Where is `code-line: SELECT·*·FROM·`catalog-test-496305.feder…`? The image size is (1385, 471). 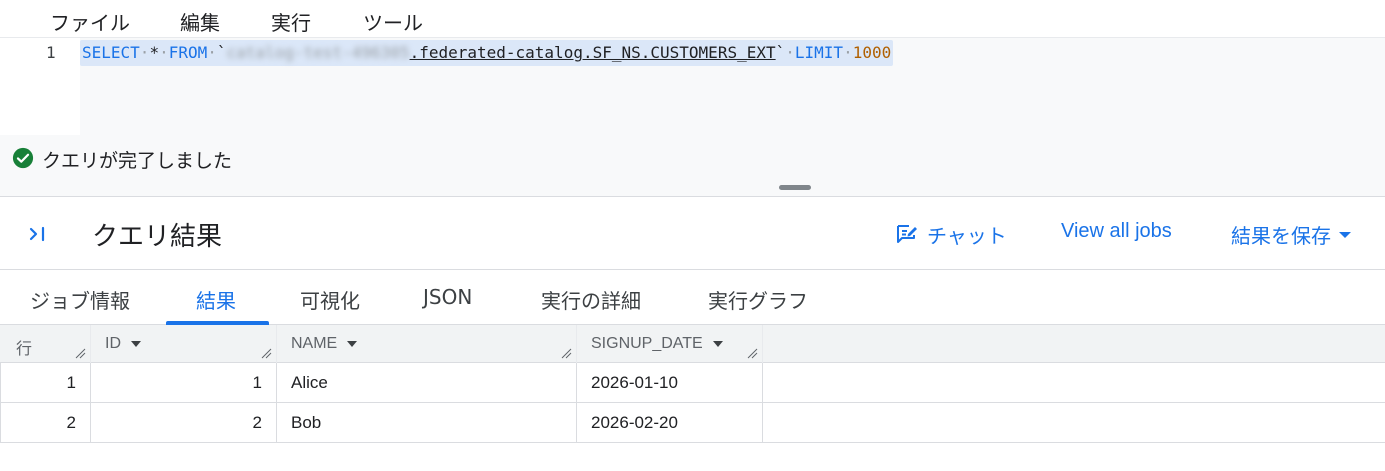
code-line: SELECT·*·FROM·`catalog-test-496305.feder… is located at coordinates (487, 53).